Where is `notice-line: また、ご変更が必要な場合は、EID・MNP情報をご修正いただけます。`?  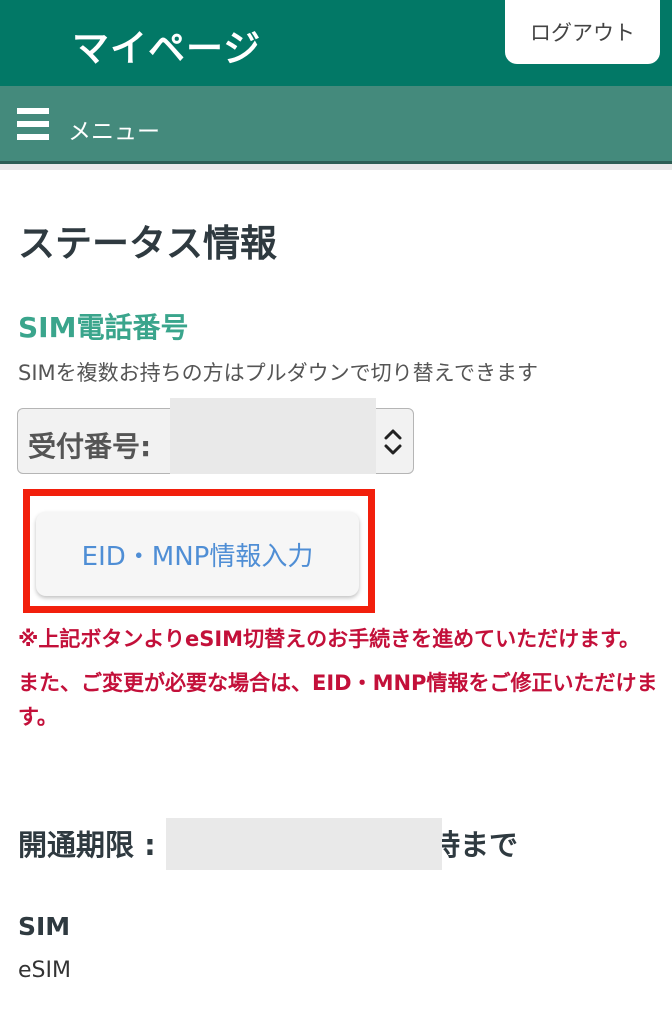 notice-line: また、ご変更が必要な場合は、EID・MNP情報をご修正いただけます。 is located at coordinates (338, 700).